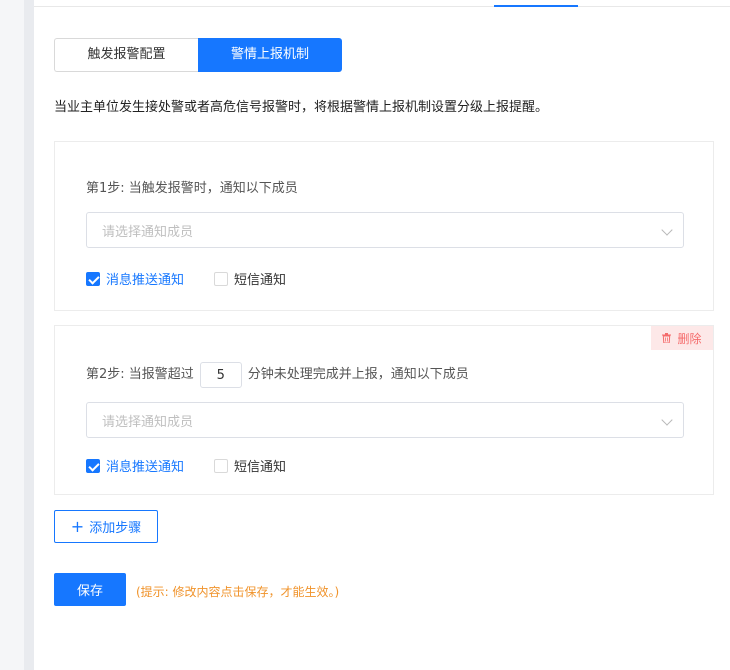 Image resolution: width=730 pixels, height=670 pixels. I want to click on tab-escalation: 警情上报机制, so click(270, 55).